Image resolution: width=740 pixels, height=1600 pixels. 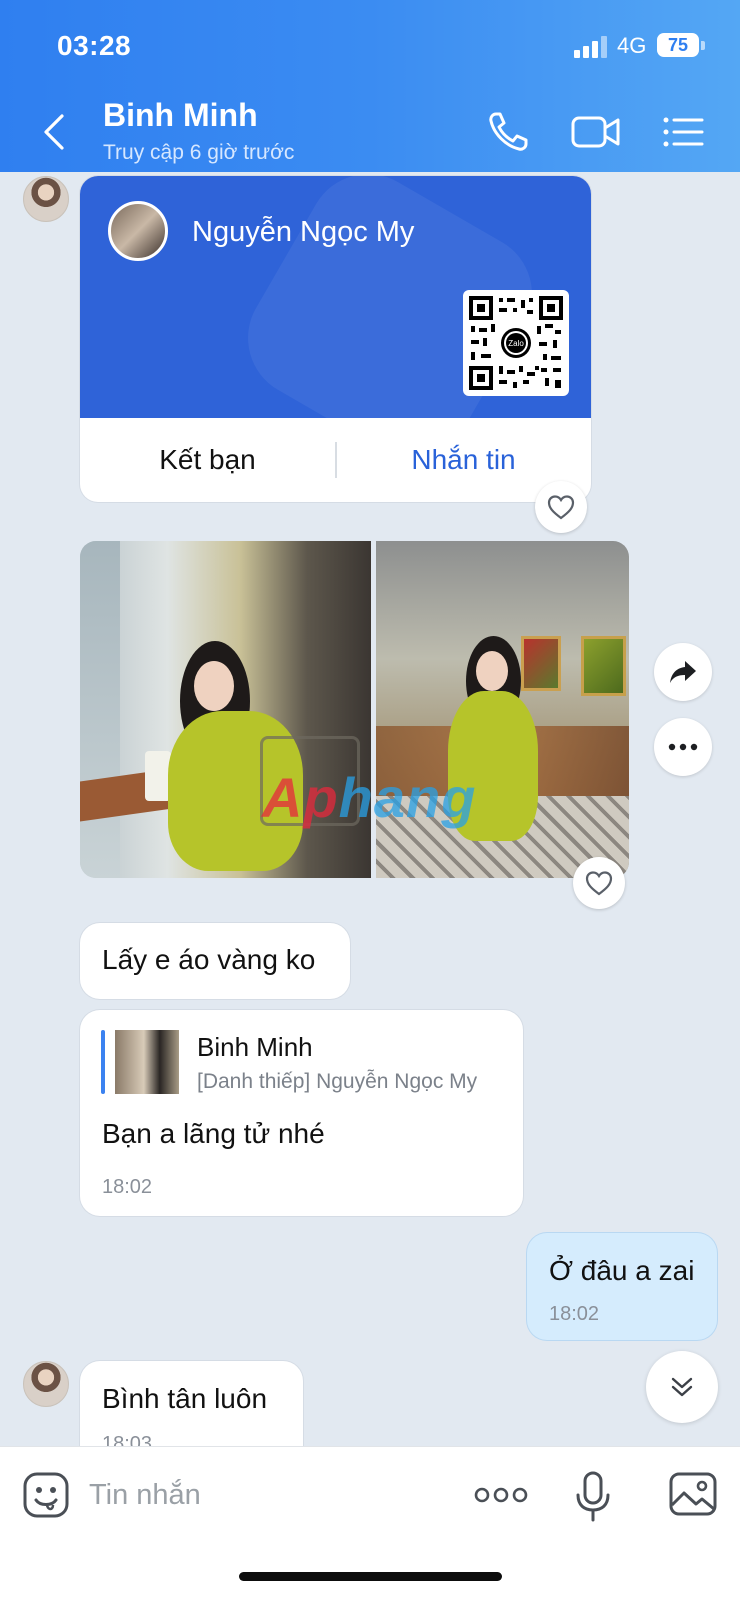 What do you see at coordinates (335, 297) in the screenshot?
I see `card-header: Nguyễn Ngọc My Zalo` at bounding box center [335, 297].